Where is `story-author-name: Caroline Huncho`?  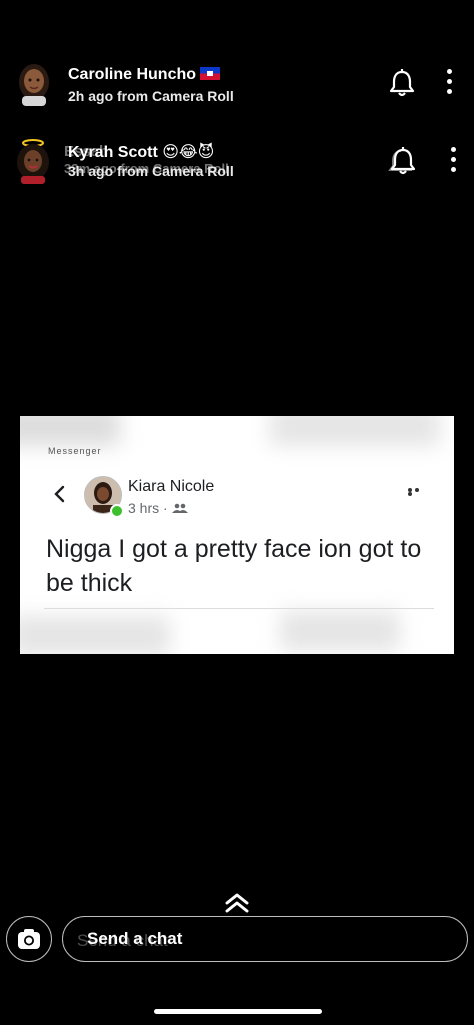 story-author-name: Caroline Huncho is located at coordinates (144, 75).